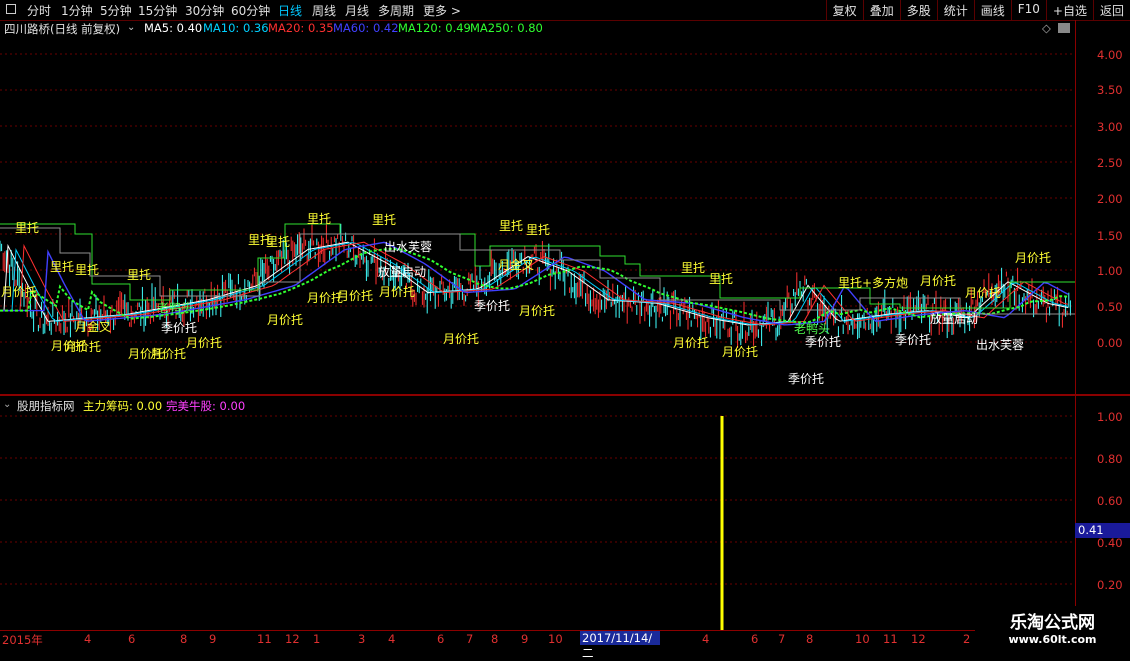 Image resolution: width=1130 pixels, height=661 pixels. What do you see at coordinates (362, 639) in the screenshot?
I see `x-tick-label: 3` at bounding box center [362, 639].